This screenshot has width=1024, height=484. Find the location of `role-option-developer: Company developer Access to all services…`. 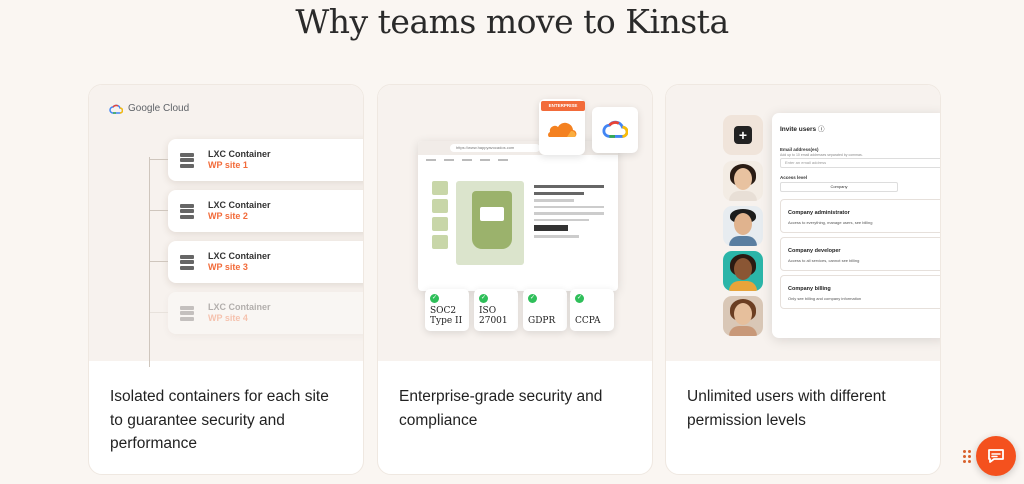

role-option-developer: Company developer Access to all services… is located at coordinates (860, 254).